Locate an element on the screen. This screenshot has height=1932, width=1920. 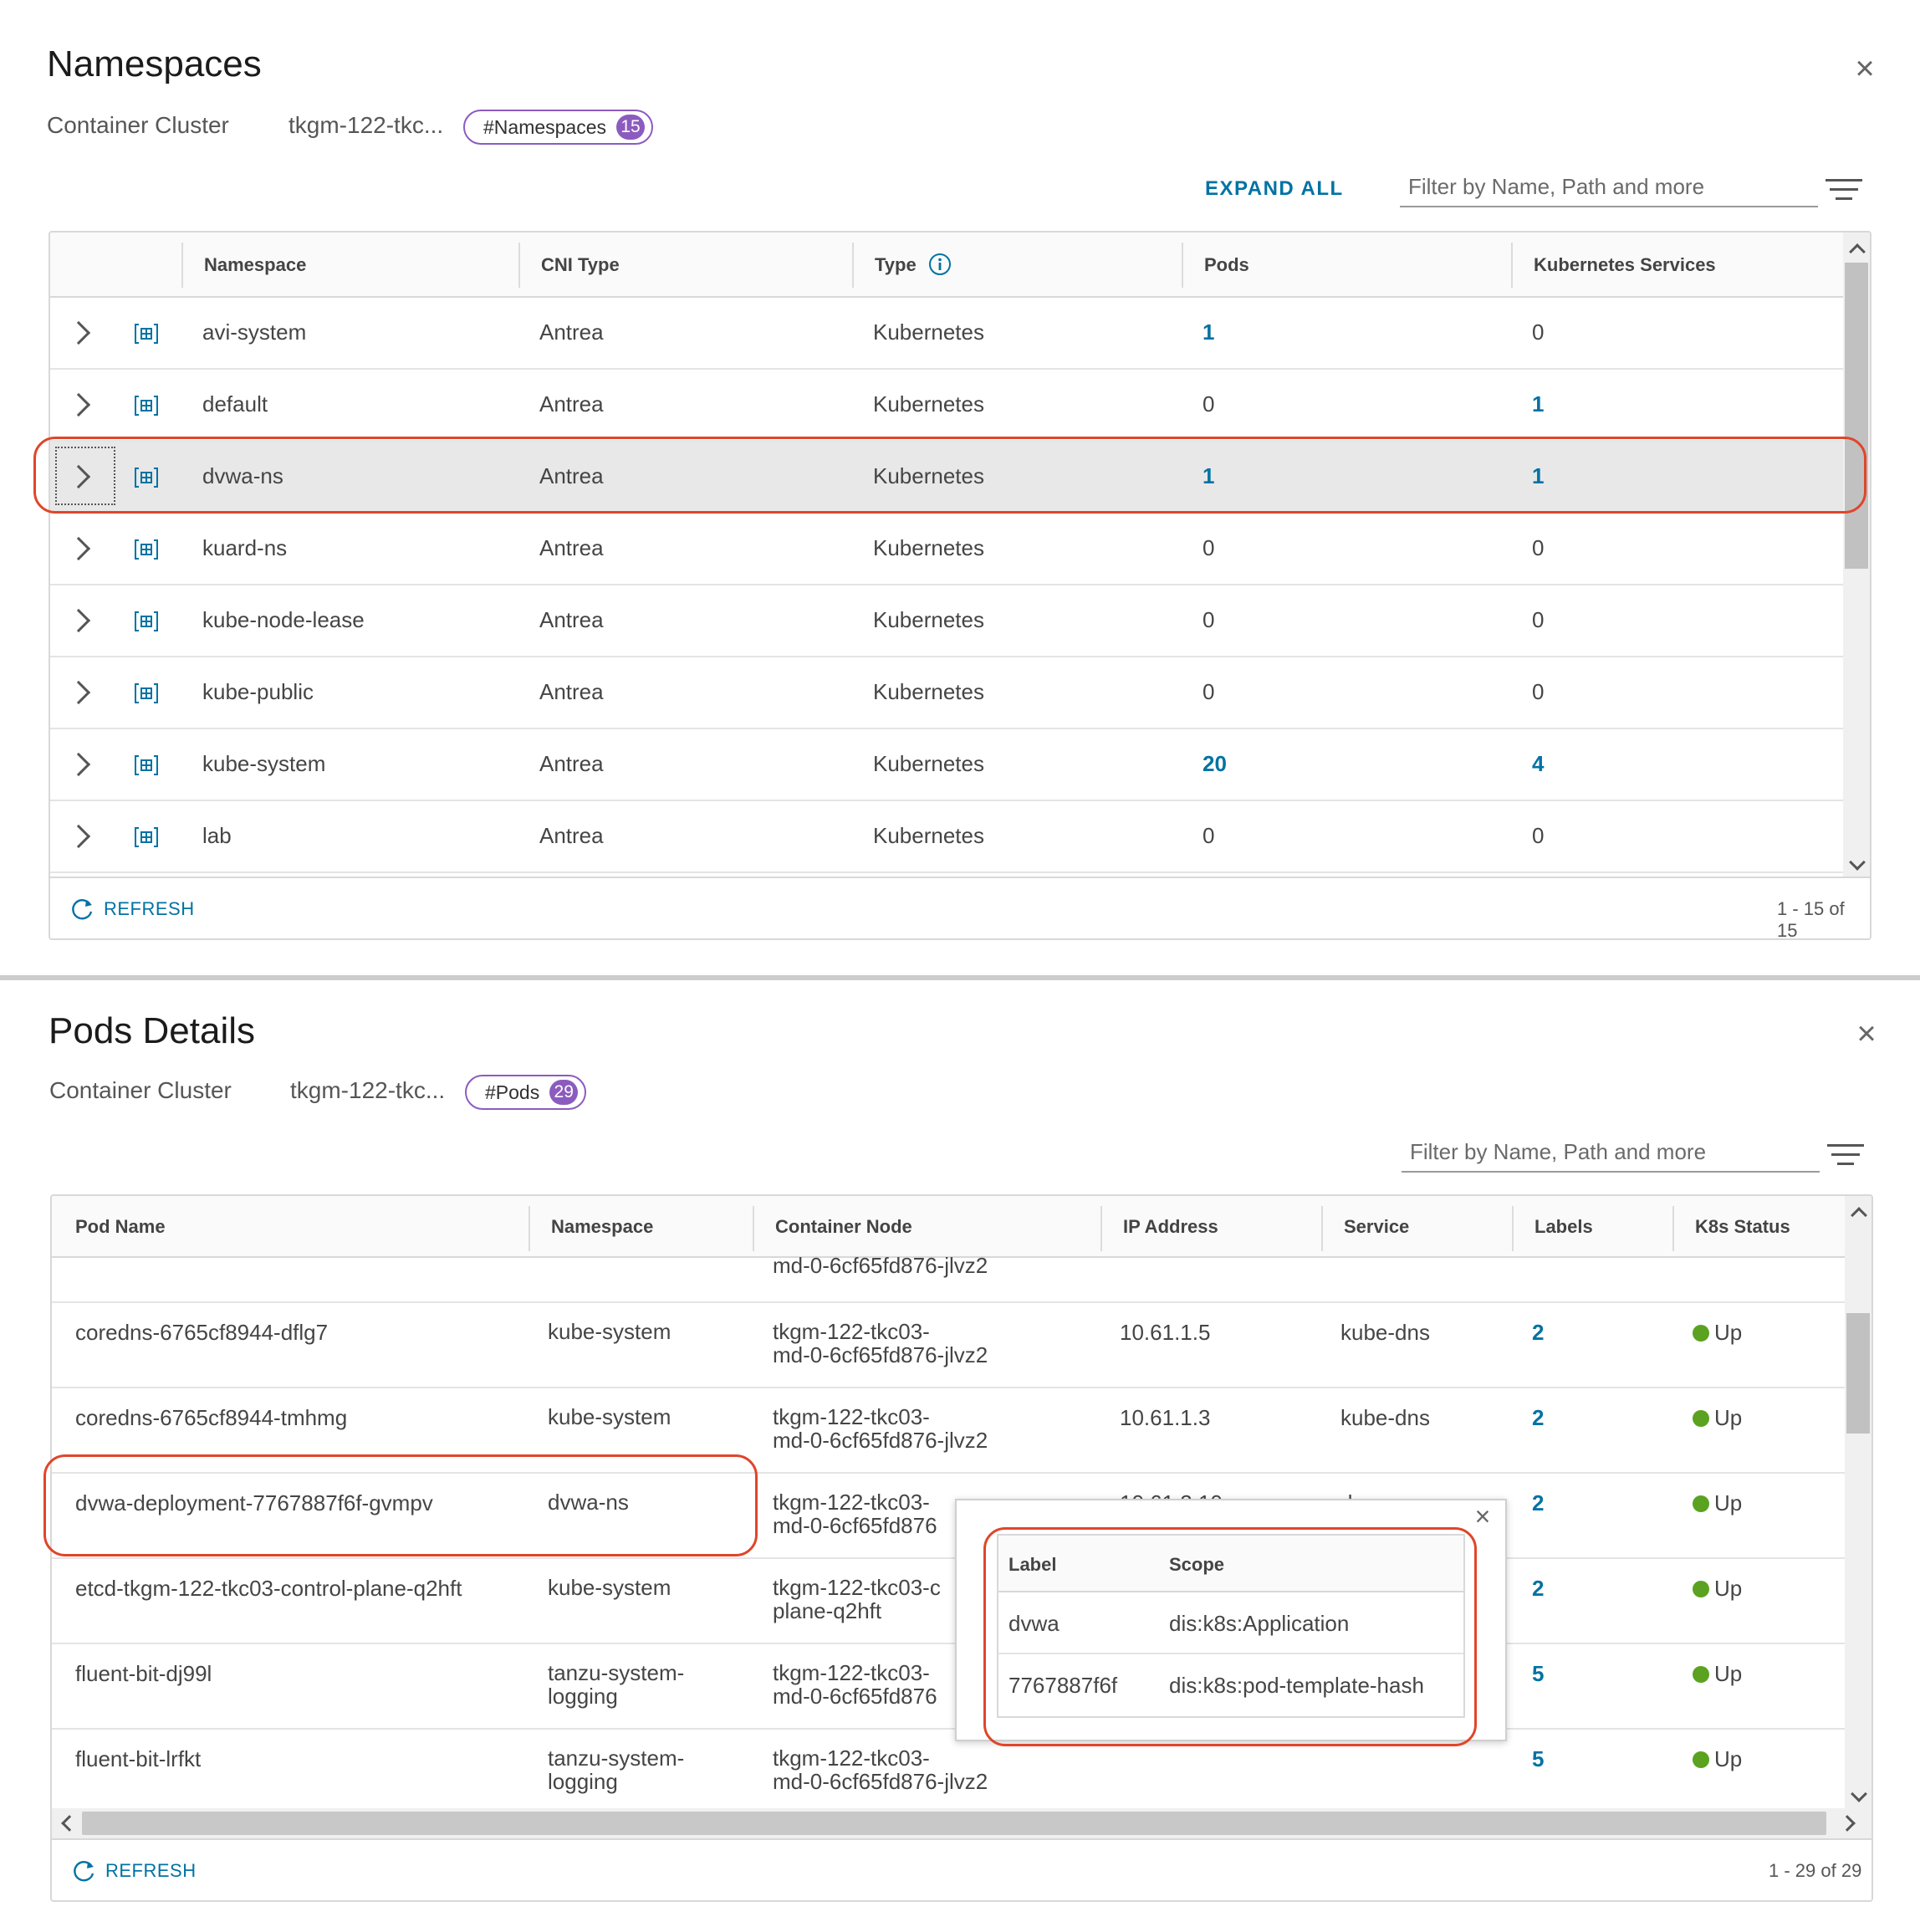
namespace-cell: kube-system is located at coordinates (609, 1331).